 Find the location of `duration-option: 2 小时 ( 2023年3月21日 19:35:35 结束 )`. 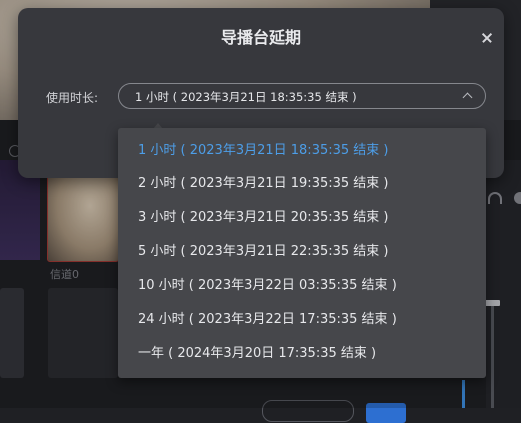

duration-option: 2 小时 ( 2023年3月21日 19:35:35 结束 ) is located at coordinates (263, 184).